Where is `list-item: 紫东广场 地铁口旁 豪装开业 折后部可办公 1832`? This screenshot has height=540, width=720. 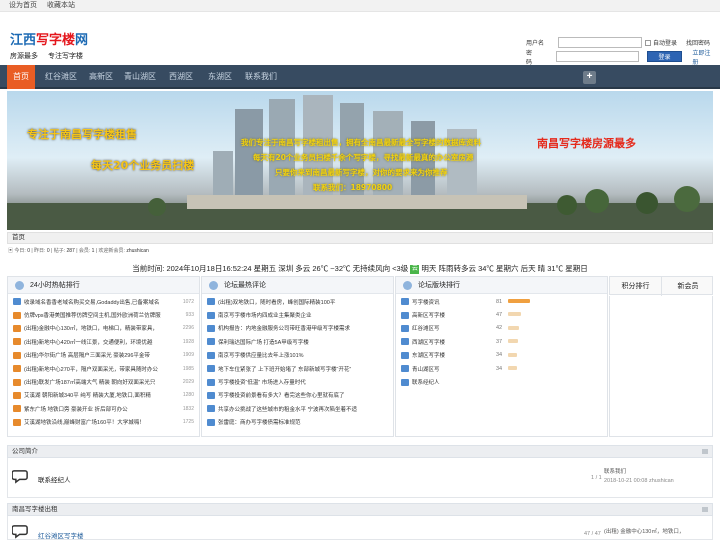
list-item: 紫东广场 地铁口旁 豪装开业 折后部可办公 1832 is located at coordinates (103, 408).